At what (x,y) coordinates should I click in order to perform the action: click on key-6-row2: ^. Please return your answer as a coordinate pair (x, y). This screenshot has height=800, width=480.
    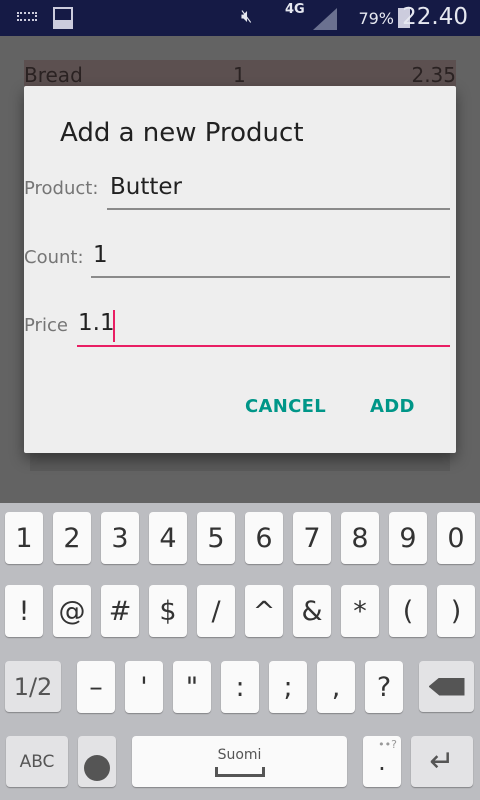
    Looking at the image, I should click on (264, 611).